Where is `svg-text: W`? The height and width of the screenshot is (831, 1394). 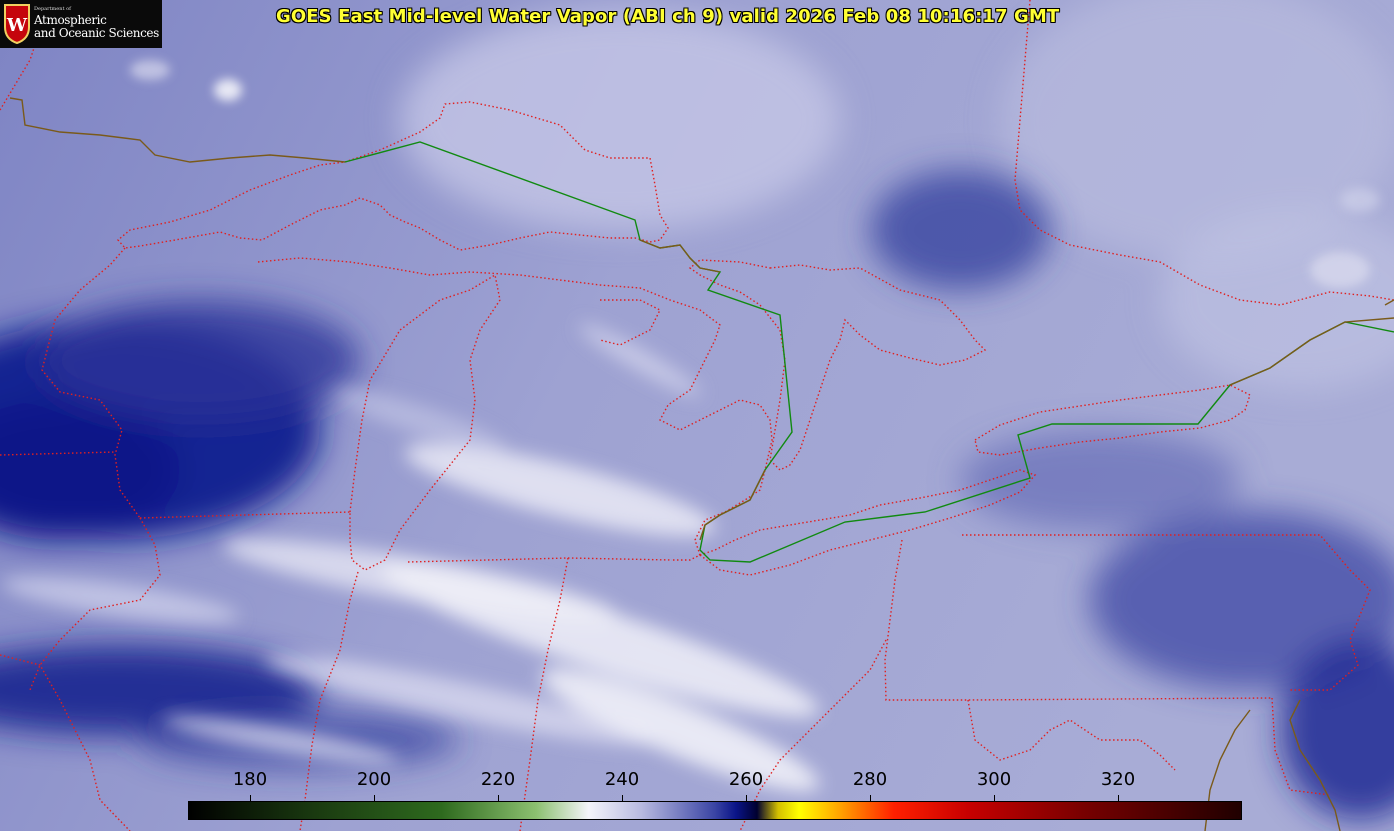 svg-text: W is located at coordinates (17, 25).